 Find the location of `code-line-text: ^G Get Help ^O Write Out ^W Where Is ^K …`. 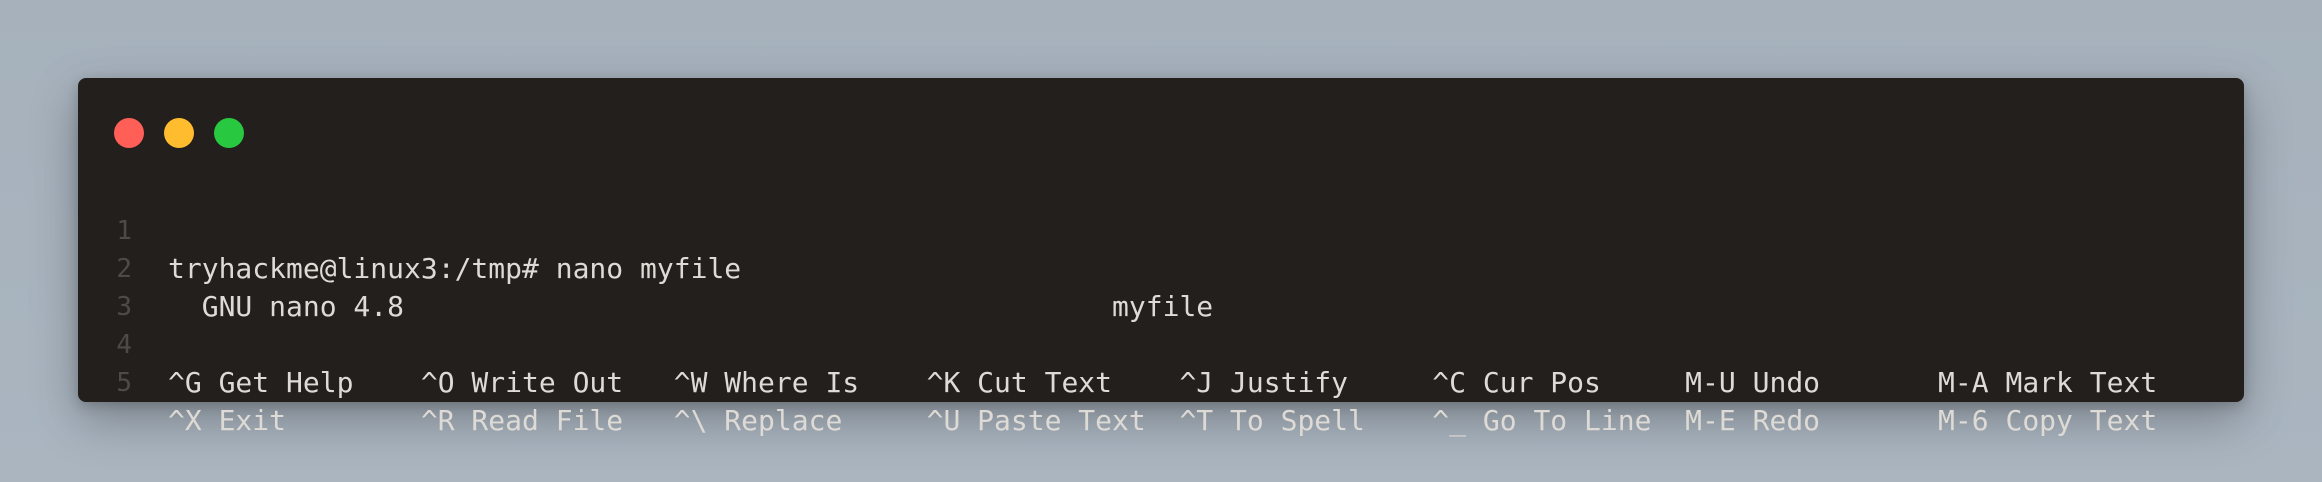

code-line-text: ^G Get Help ^O Write Out ^W Where Is ^K … is located at coordinates (1163, 382).